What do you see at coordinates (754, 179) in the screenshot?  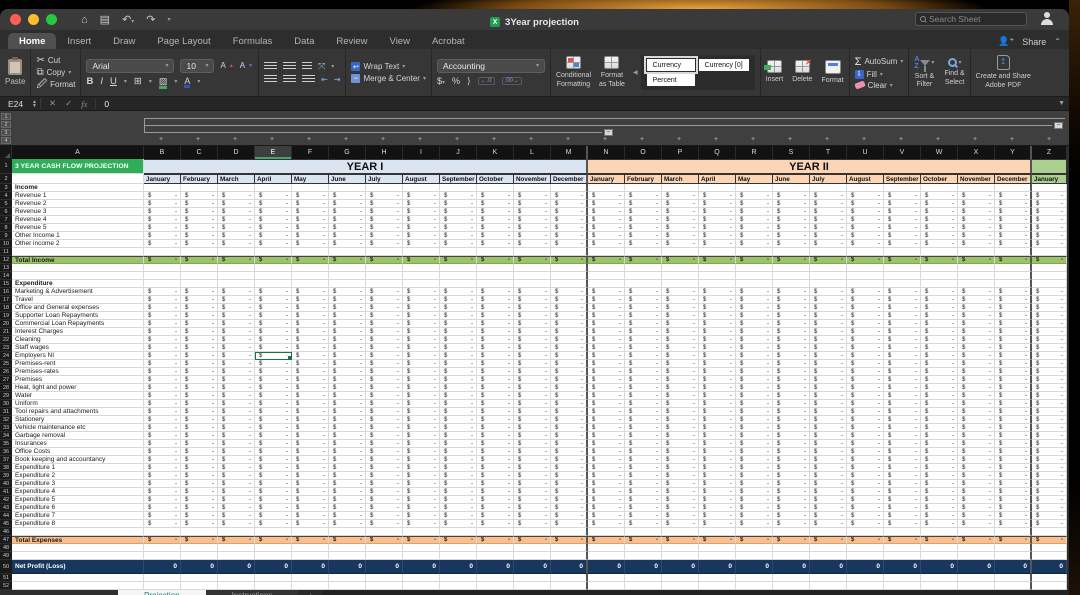 I see `month-header: May` at bounding box center [754, 179].